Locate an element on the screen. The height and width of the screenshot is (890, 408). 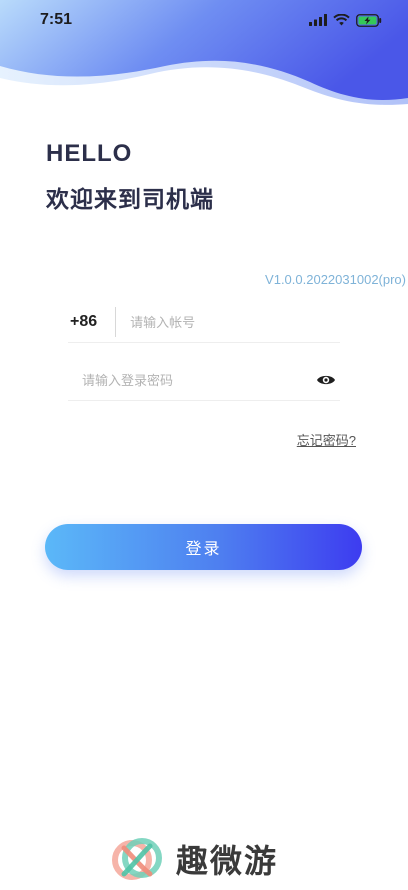
status-time: 7:51 is located at coordinates (56, 19).